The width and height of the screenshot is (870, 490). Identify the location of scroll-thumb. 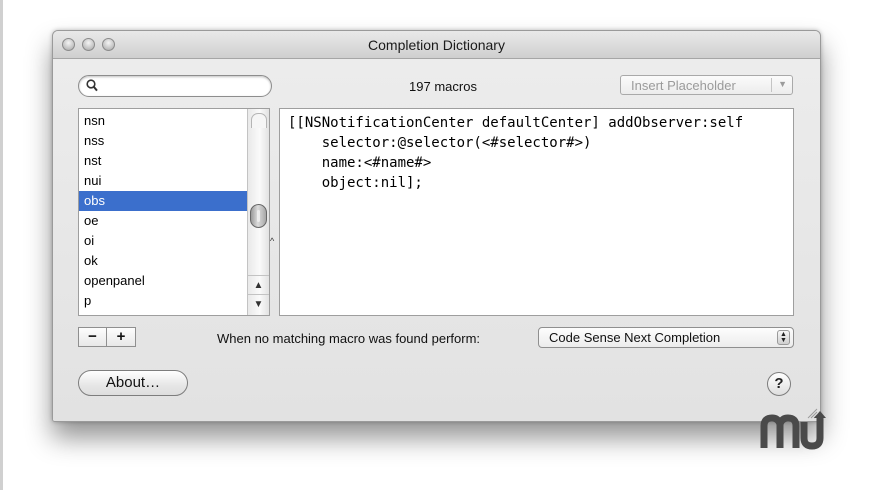
(258, 216).